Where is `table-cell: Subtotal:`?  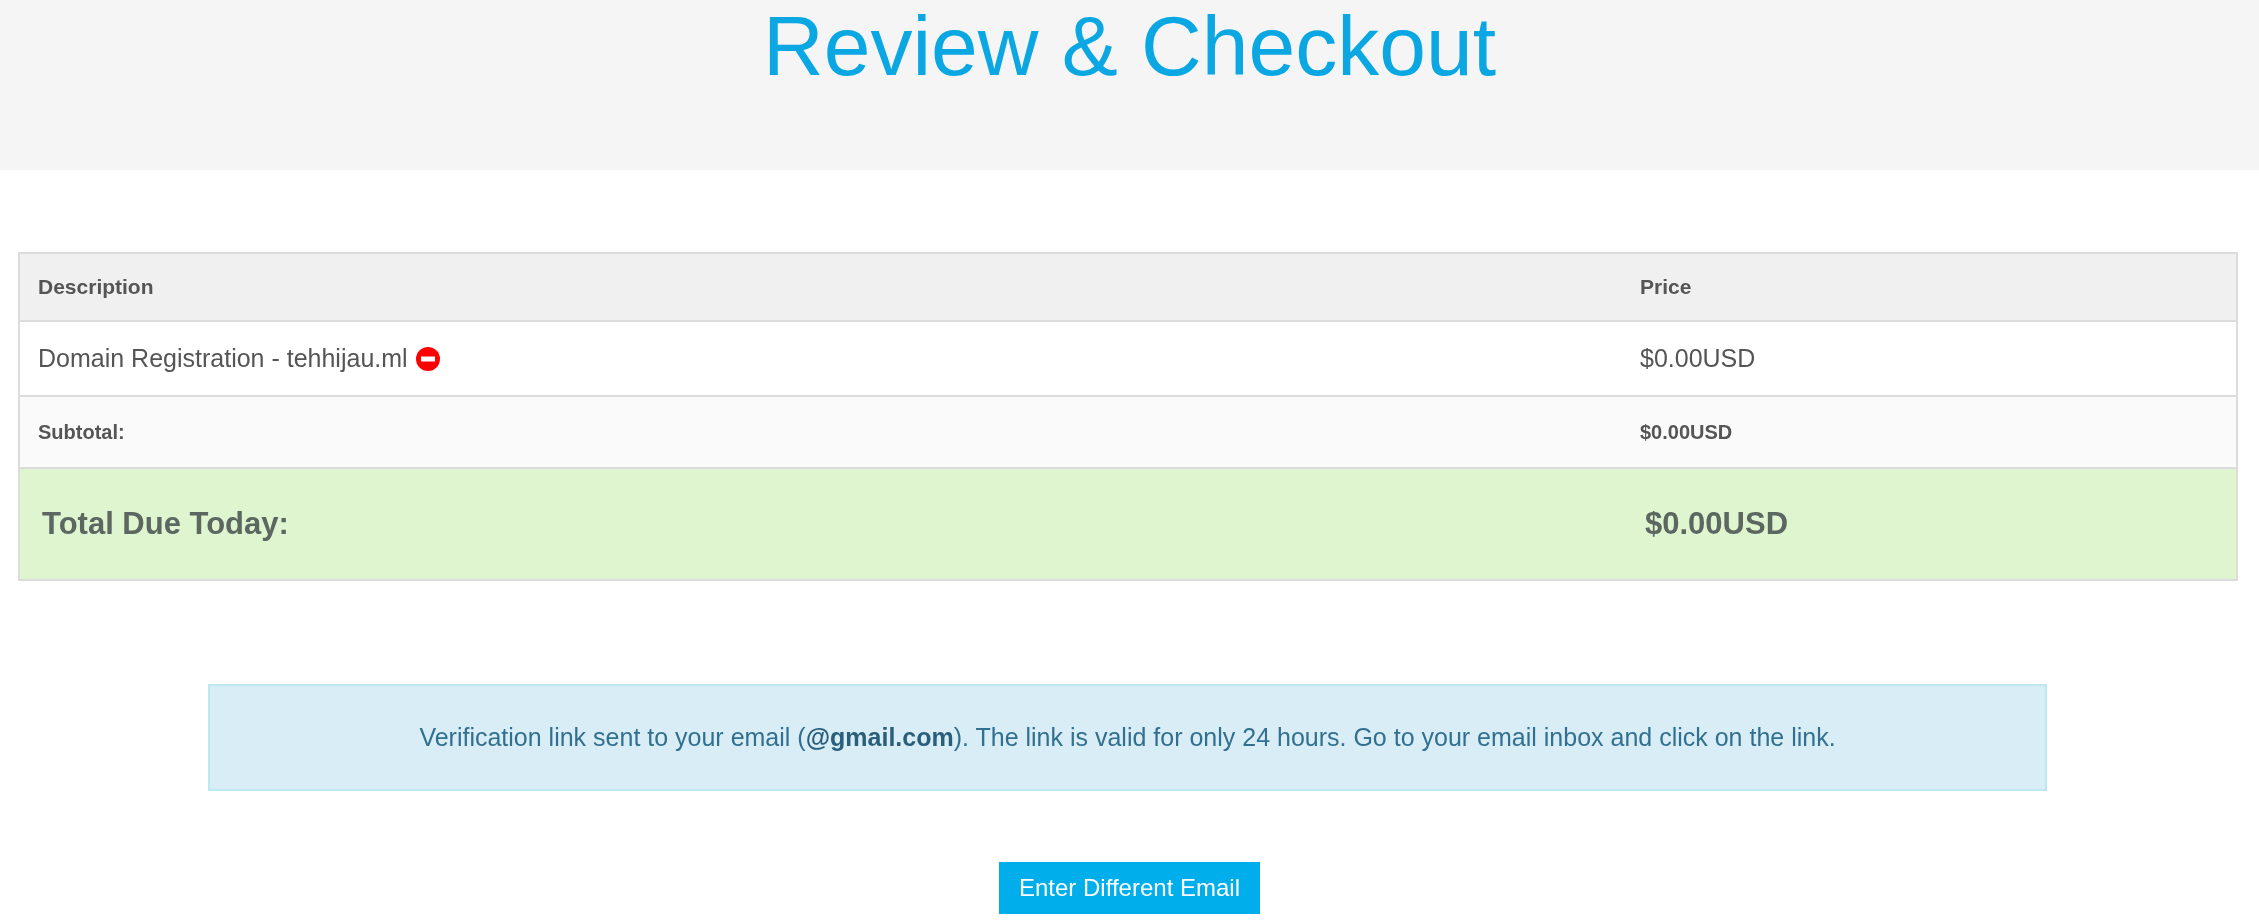 table-cell: Subtotal: is located at coordinates (81, 432).